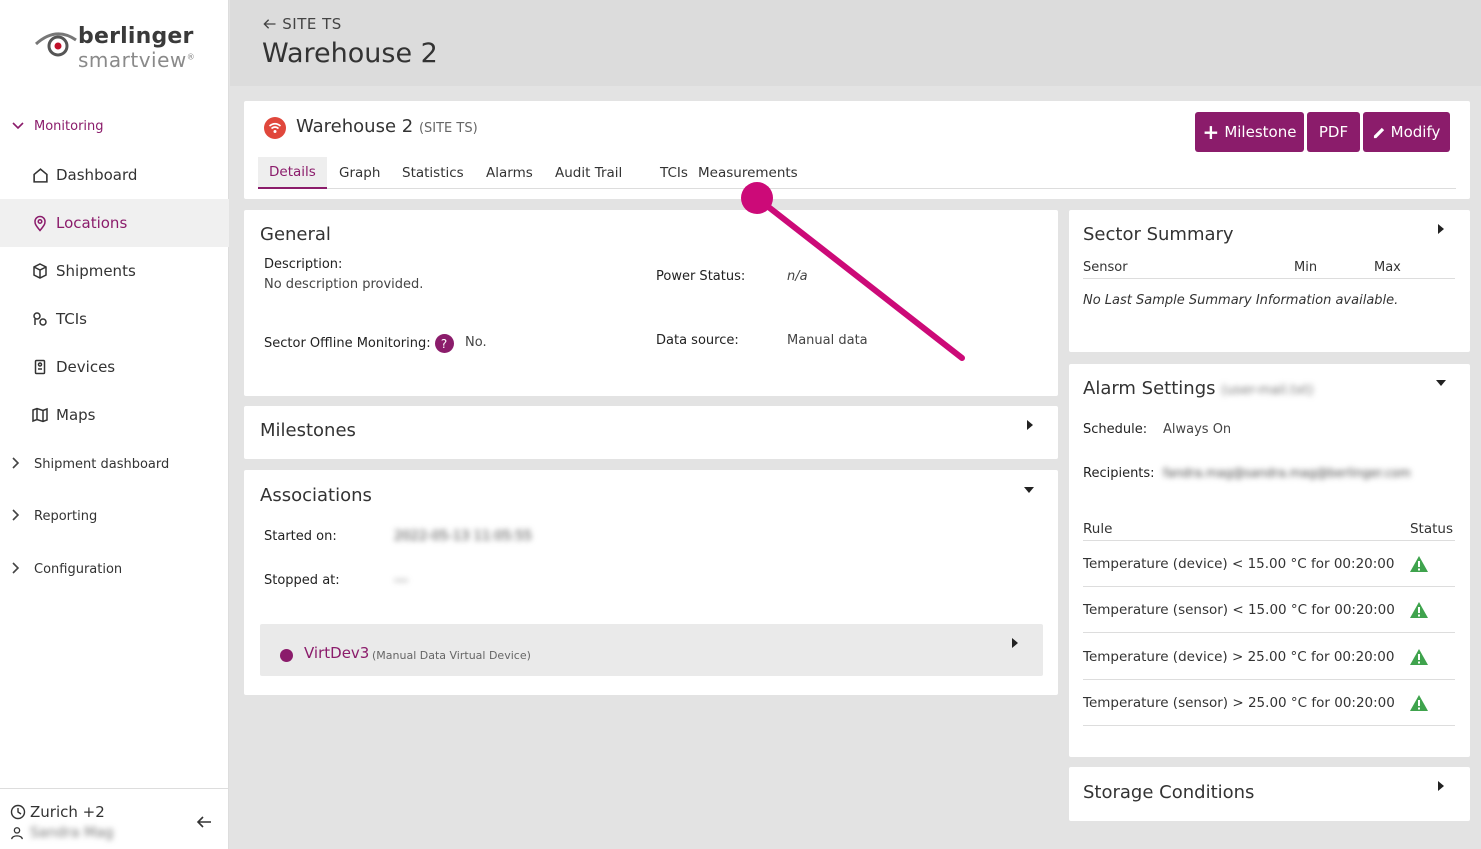  I want to click on started-on-label: Started on:, so click(300, 536).